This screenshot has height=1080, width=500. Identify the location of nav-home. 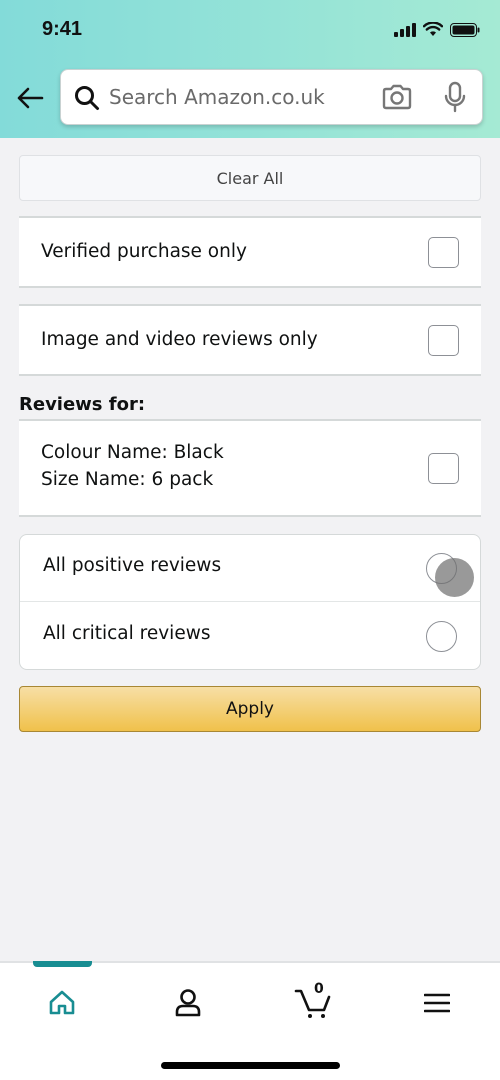
(62, 1003).